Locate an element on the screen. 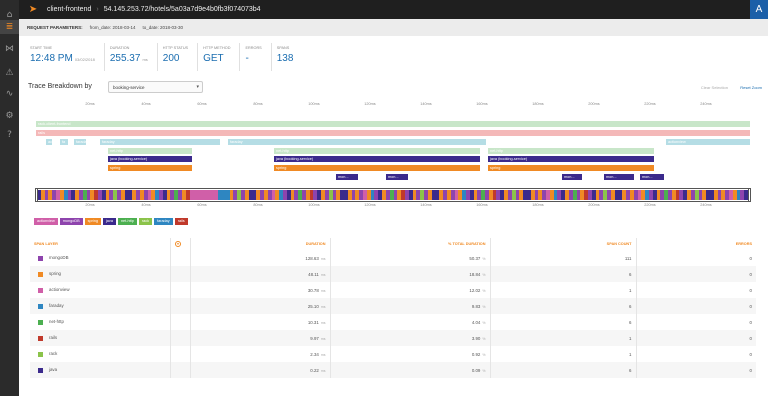  stat-value-text: GET is located at coordinates (213, 58).